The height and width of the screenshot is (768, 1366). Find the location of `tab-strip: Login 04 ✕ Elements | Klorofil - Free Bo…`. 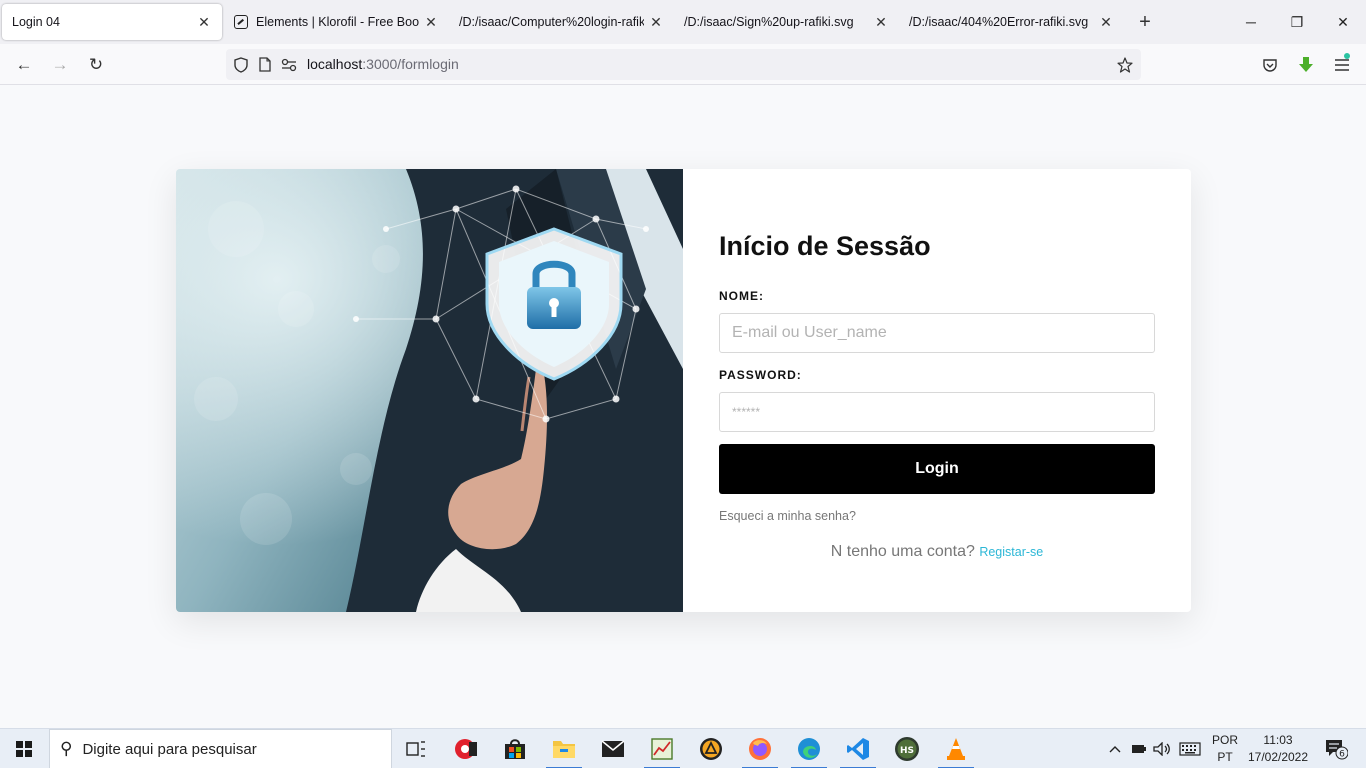

tab-strip: Login 04 ✕ Elements | Klorofil - Free Bo… is located at coordinates (683, 22).